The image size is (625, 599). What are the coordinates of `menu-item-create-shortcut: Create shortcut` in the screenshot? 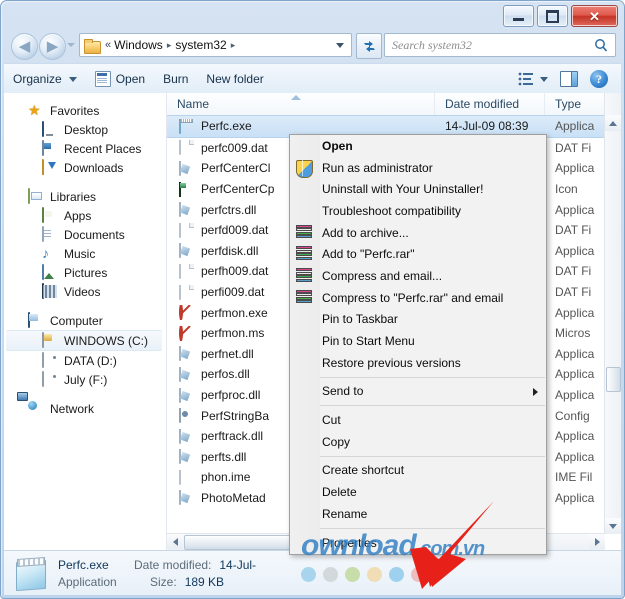 It's located at (418, 471).